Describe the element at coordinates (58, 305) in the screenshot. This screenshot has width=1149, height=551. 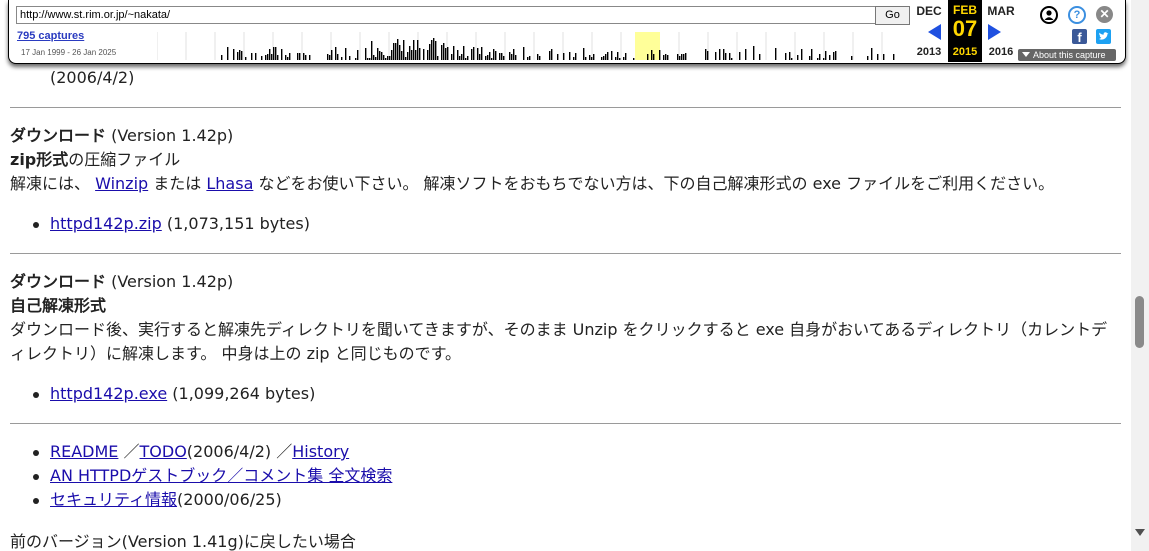
I see `format-bold: 自己解凍形式` at that location.